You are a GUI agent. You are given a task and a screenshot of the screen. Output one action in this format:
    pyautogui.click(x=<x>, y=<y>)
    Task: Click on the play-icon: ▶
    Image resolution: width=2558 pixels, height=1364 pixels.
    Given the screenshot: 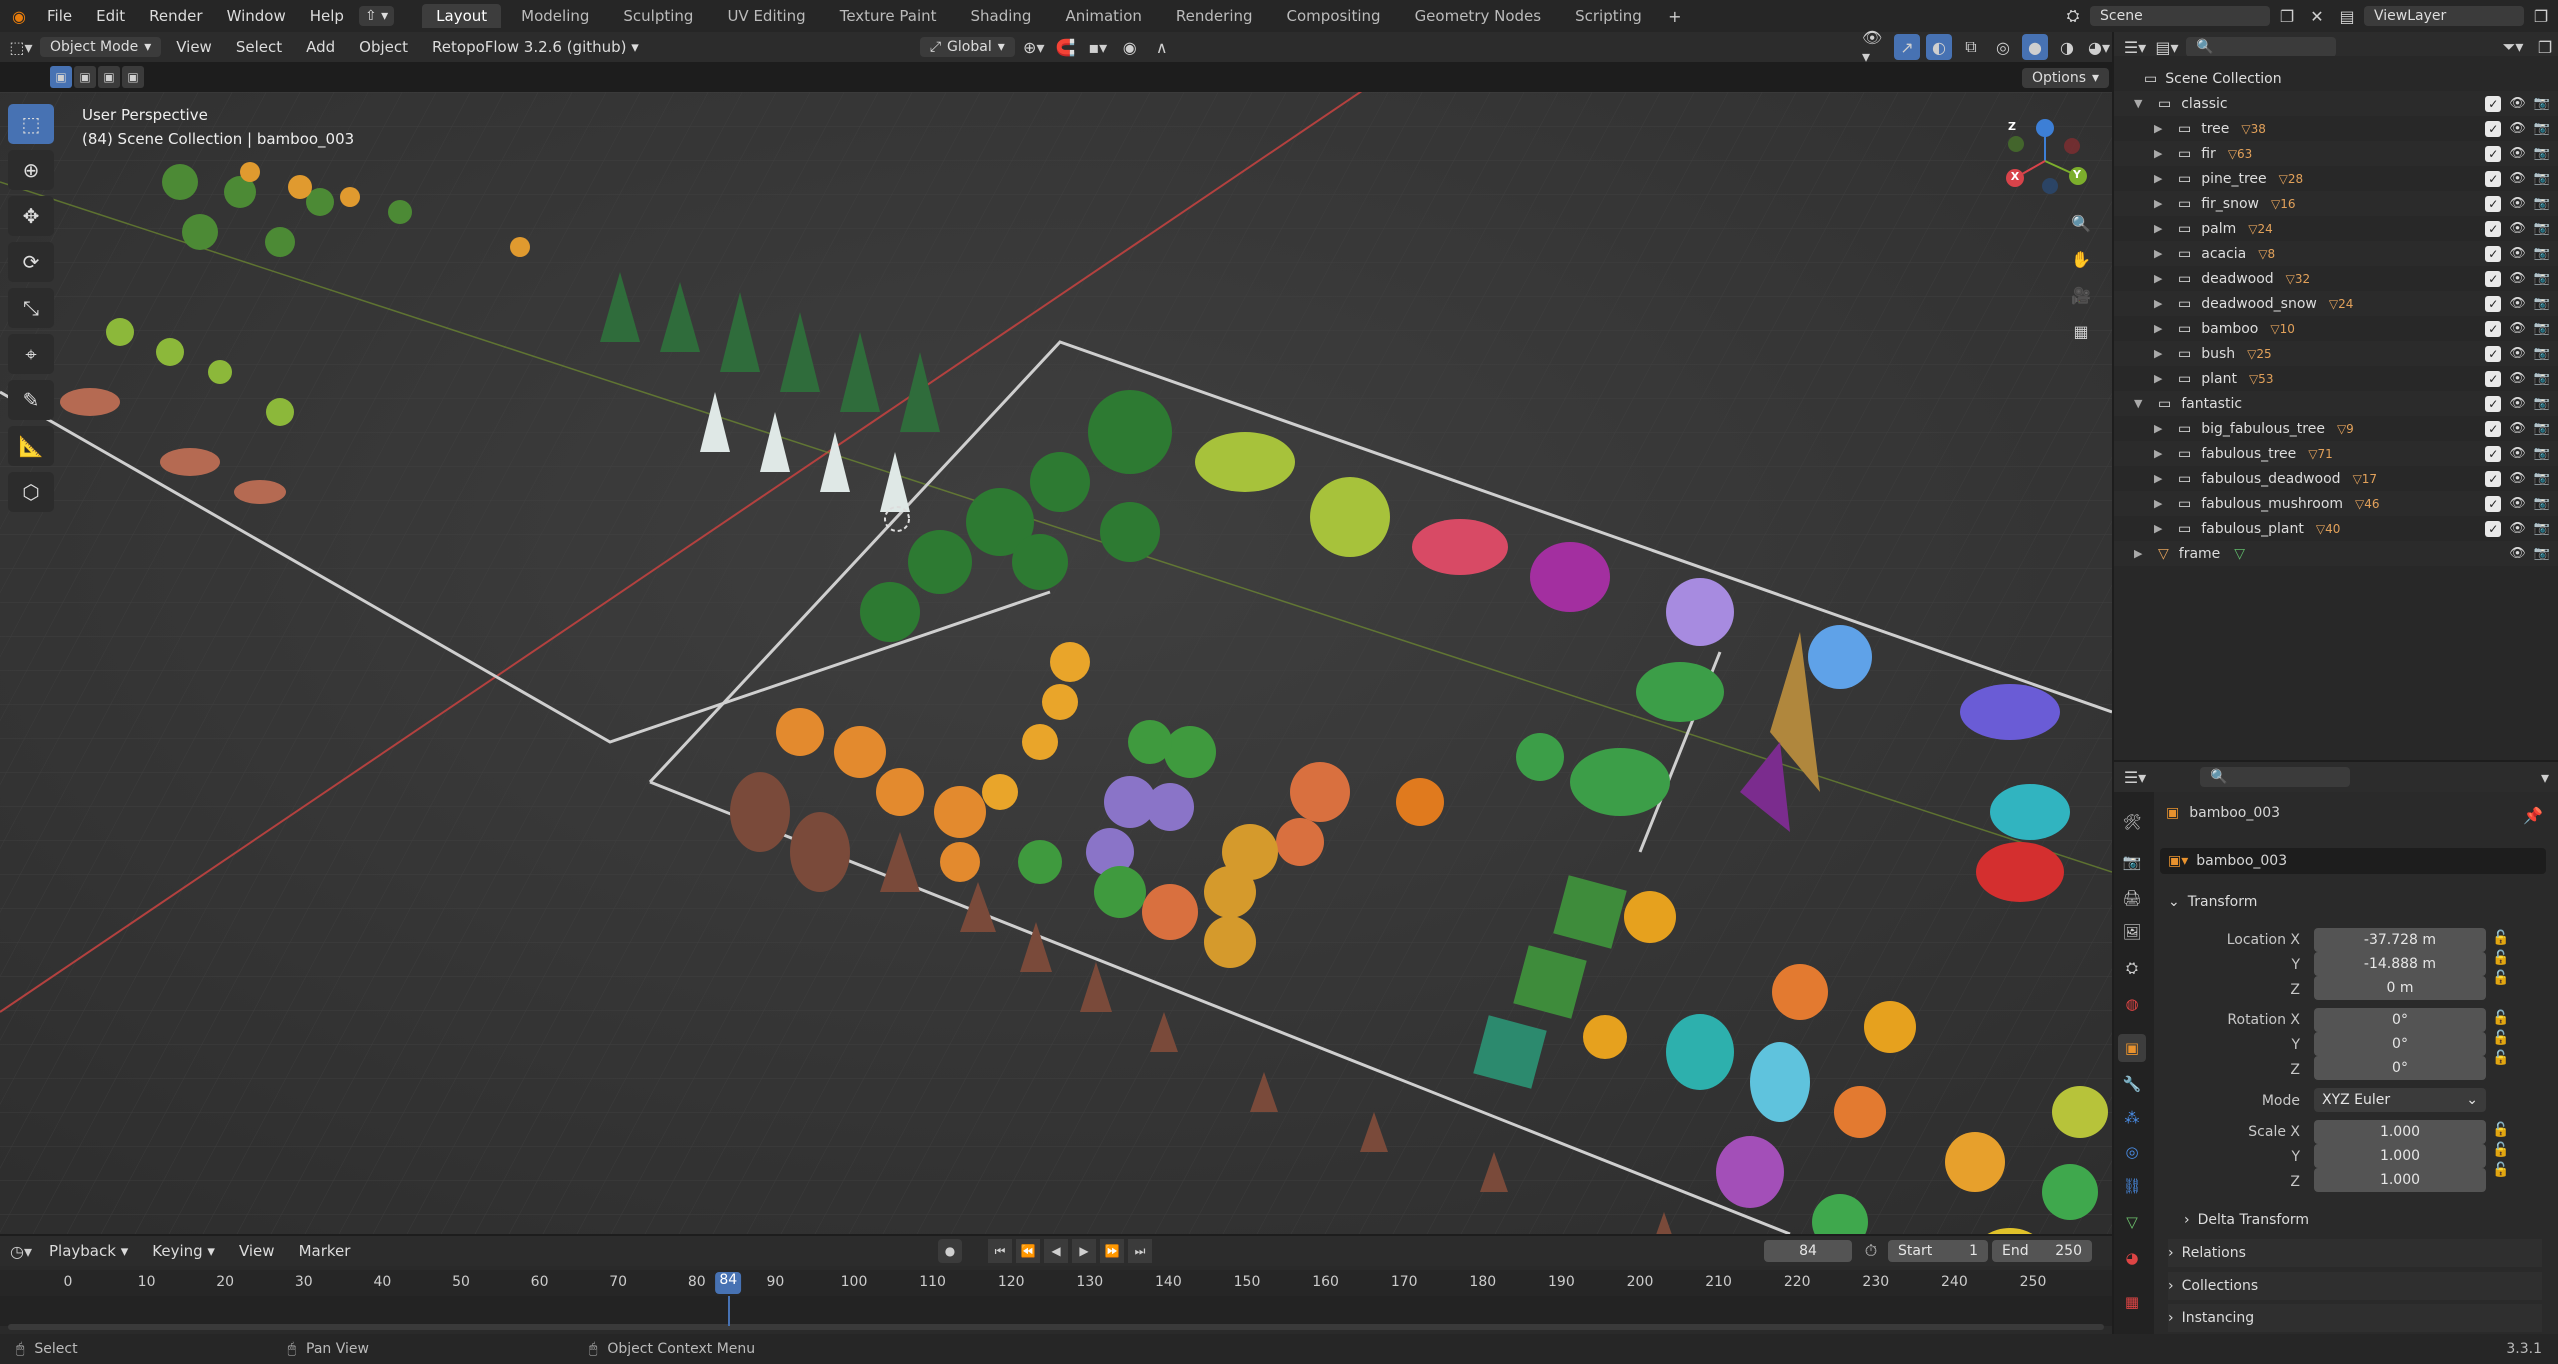 What is the action you would take?
    pyautogui.click(x=1084, y=1251)
    